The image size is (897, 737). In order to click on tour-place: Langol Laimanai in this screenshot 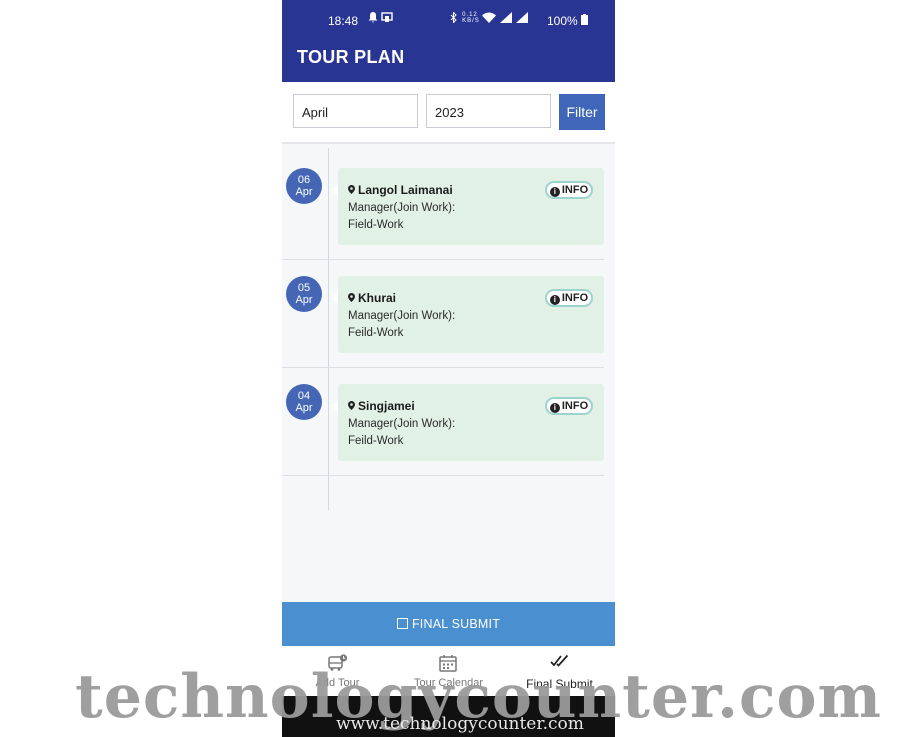, I will do `click(400, 190)`.